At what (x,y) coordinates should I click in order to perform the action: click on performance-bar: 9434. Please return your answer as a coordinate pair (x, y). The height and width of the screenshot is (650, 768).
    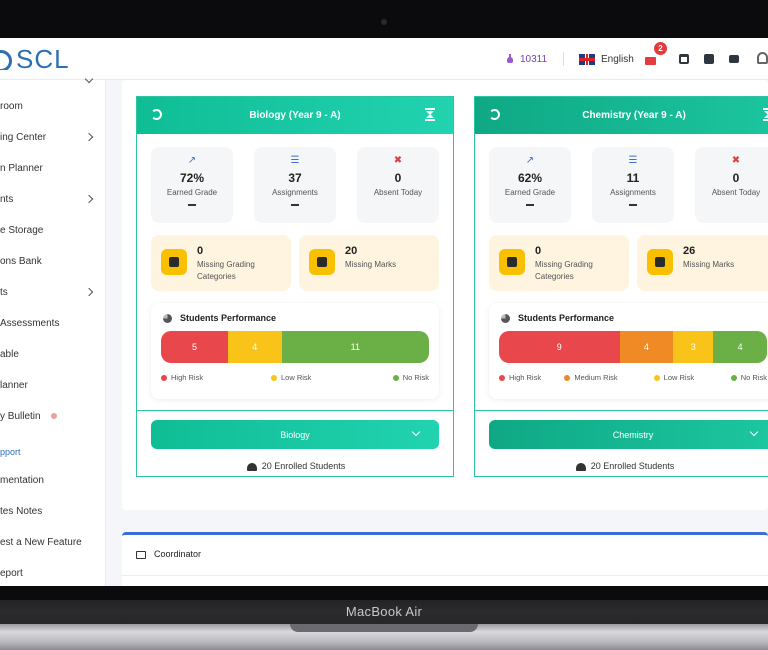
    Looking at the image, I should click on (633, 347).